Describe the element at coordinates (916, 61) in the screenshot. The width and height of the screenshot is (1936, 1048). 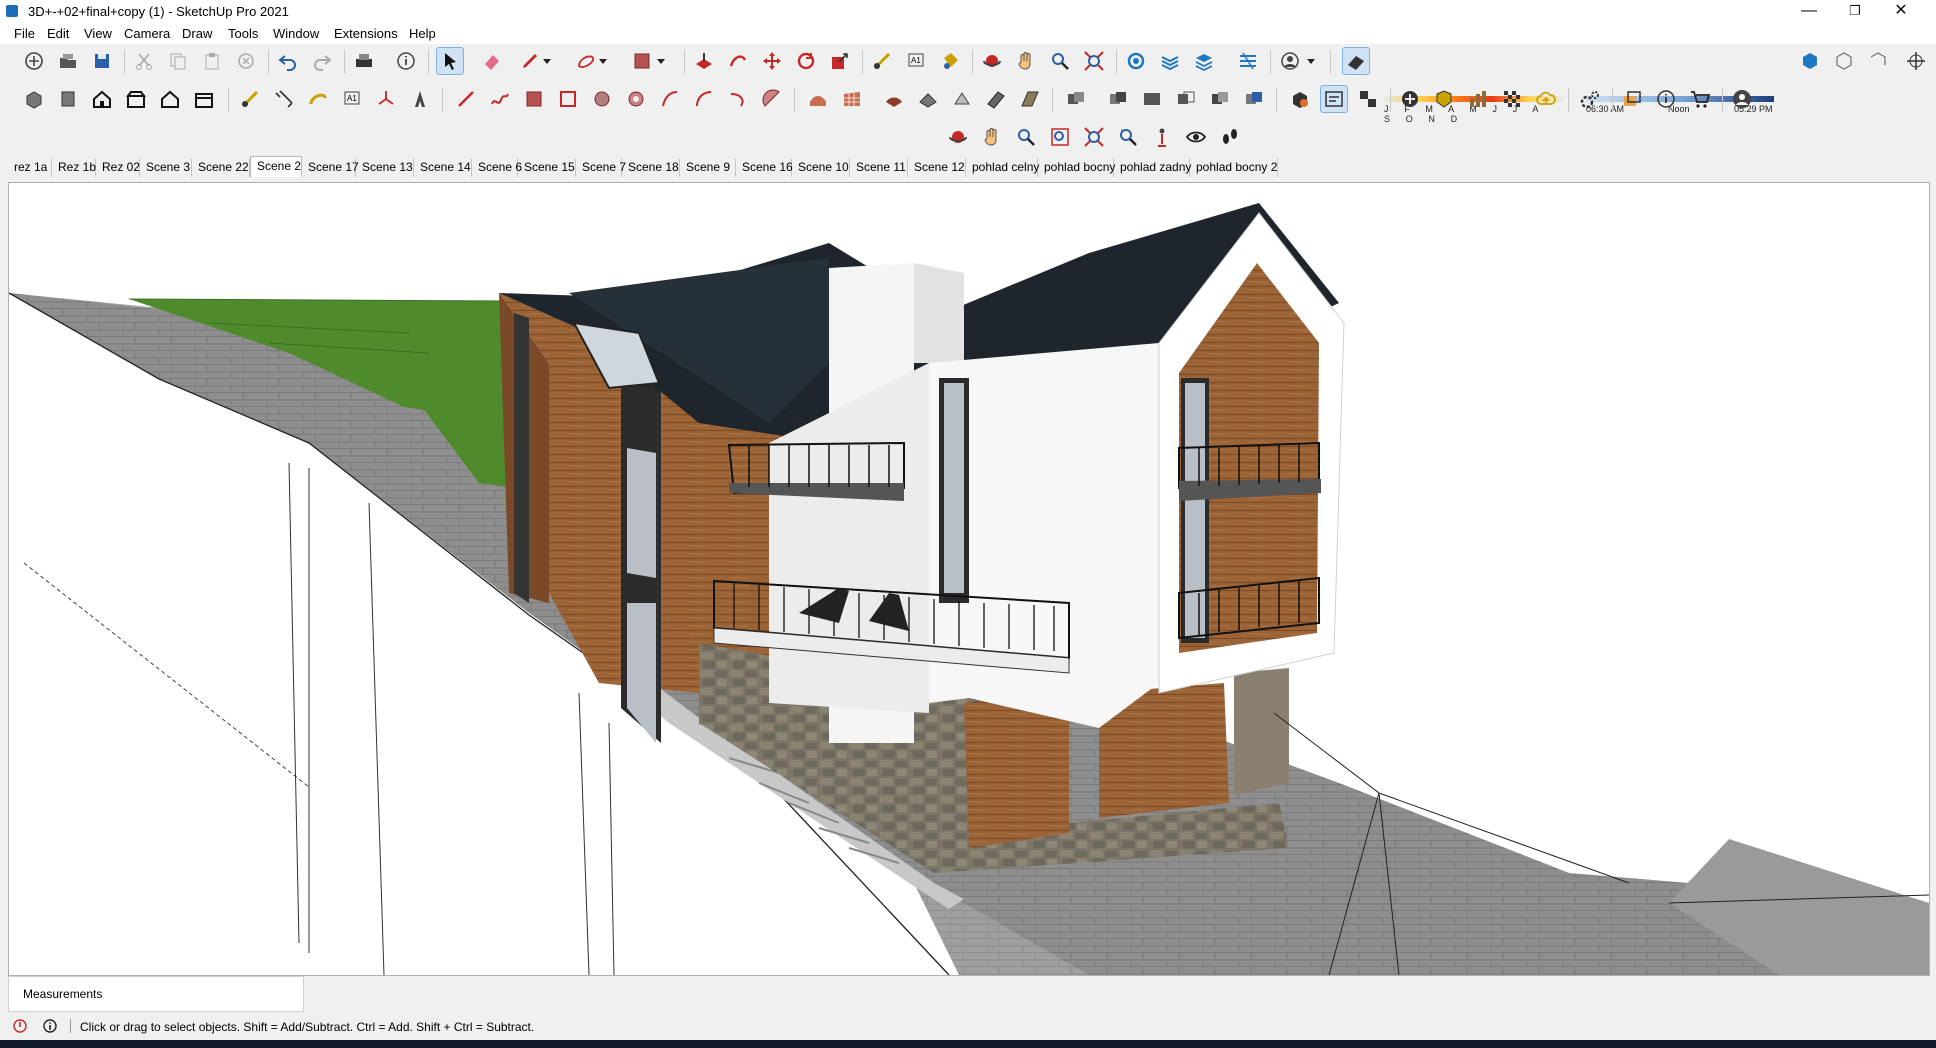
I see `text-icon: A1` at that location.